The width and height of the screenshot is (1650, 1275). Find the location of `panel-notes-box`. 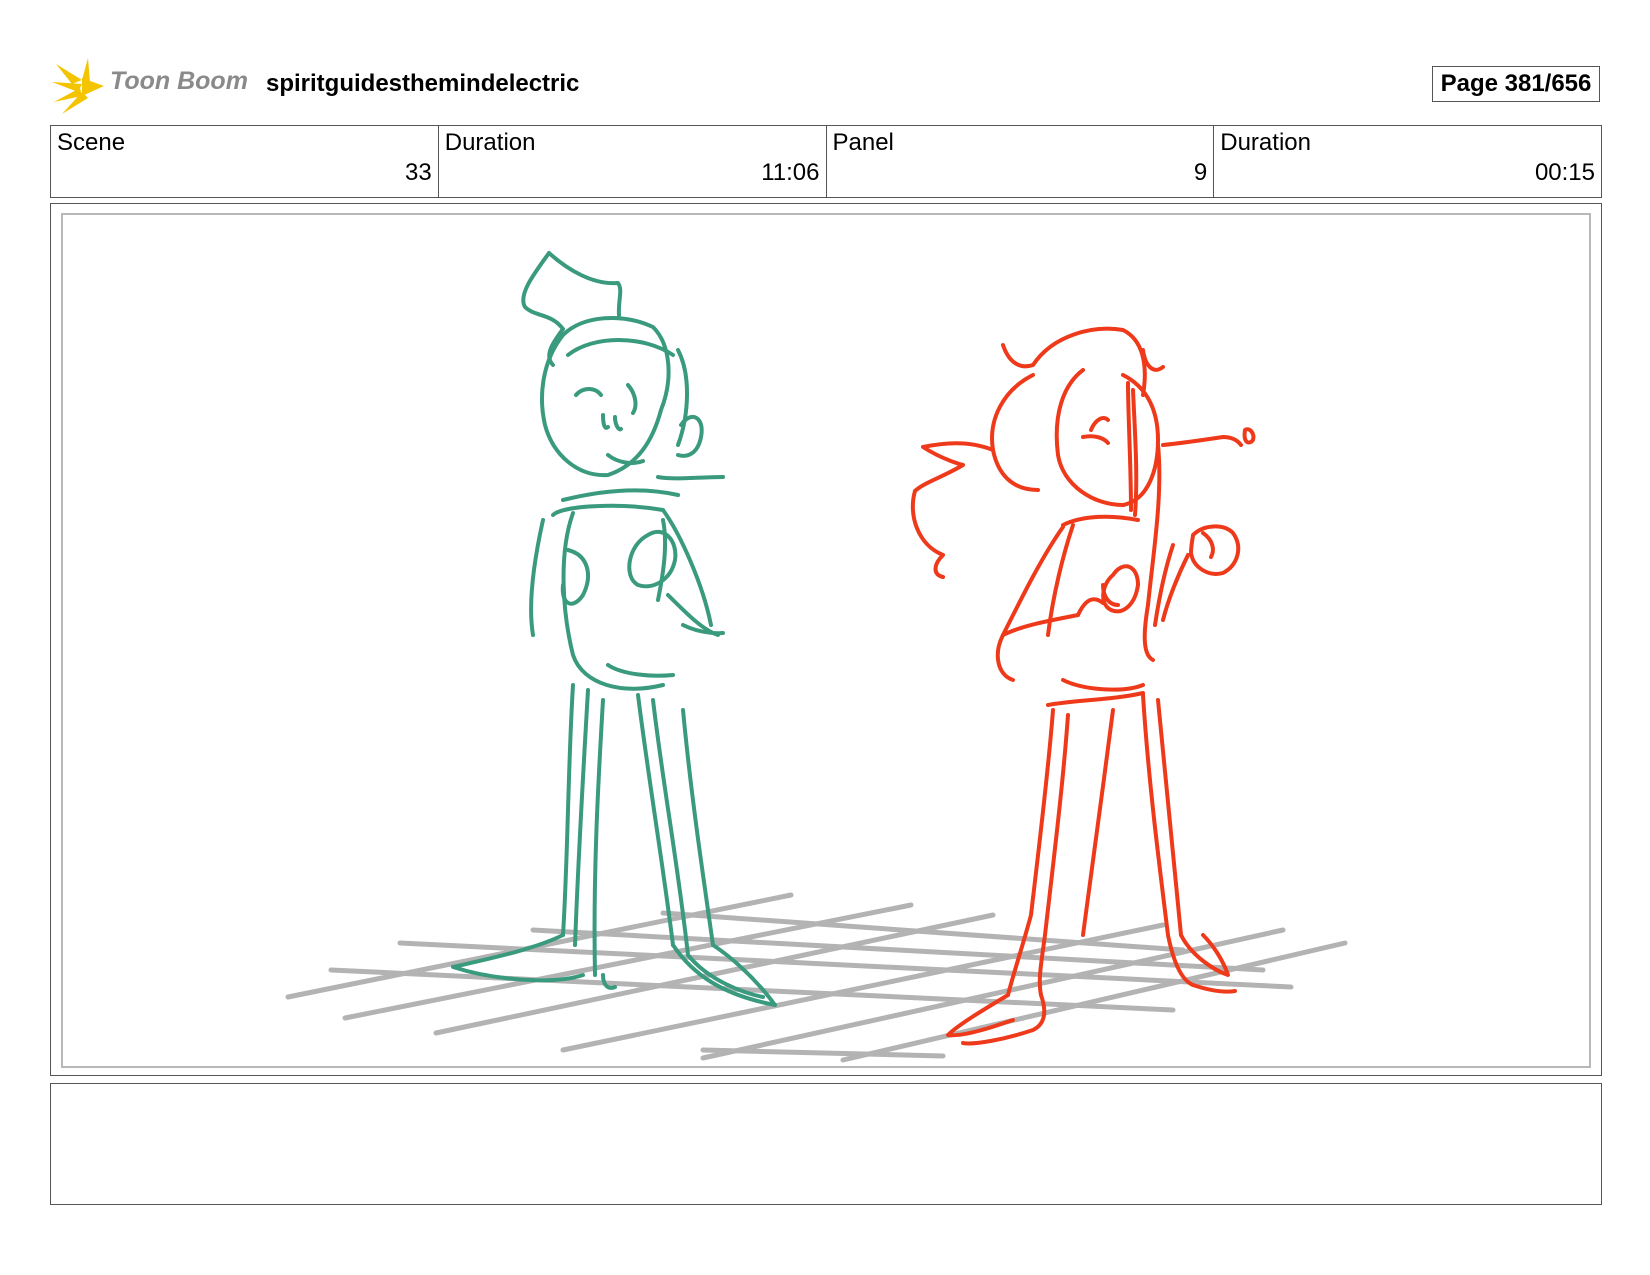

panel-notes-box is located at coordinates (826, 1144).